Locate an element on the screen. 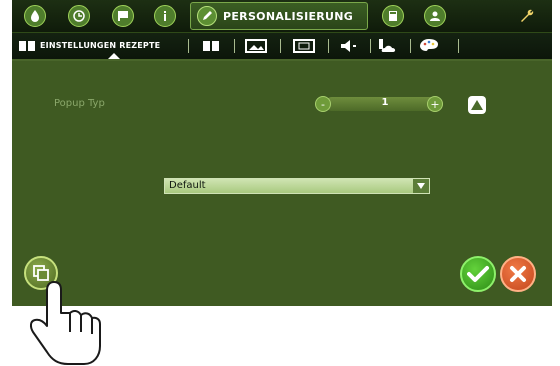 The image size is (560, 366). tab-personalisierung: PERSONALISIERUNG is located at coordinates (279, 16).